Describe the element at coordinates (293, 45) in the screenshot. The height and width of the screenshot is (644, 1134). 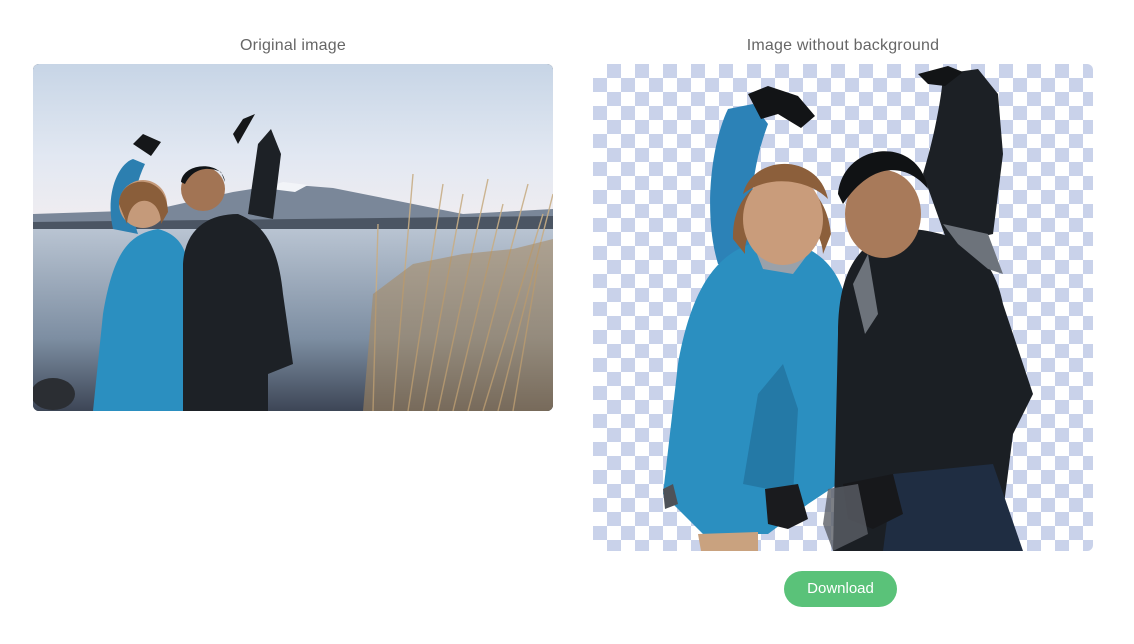
I see `original-image-title: Original image` at that location.